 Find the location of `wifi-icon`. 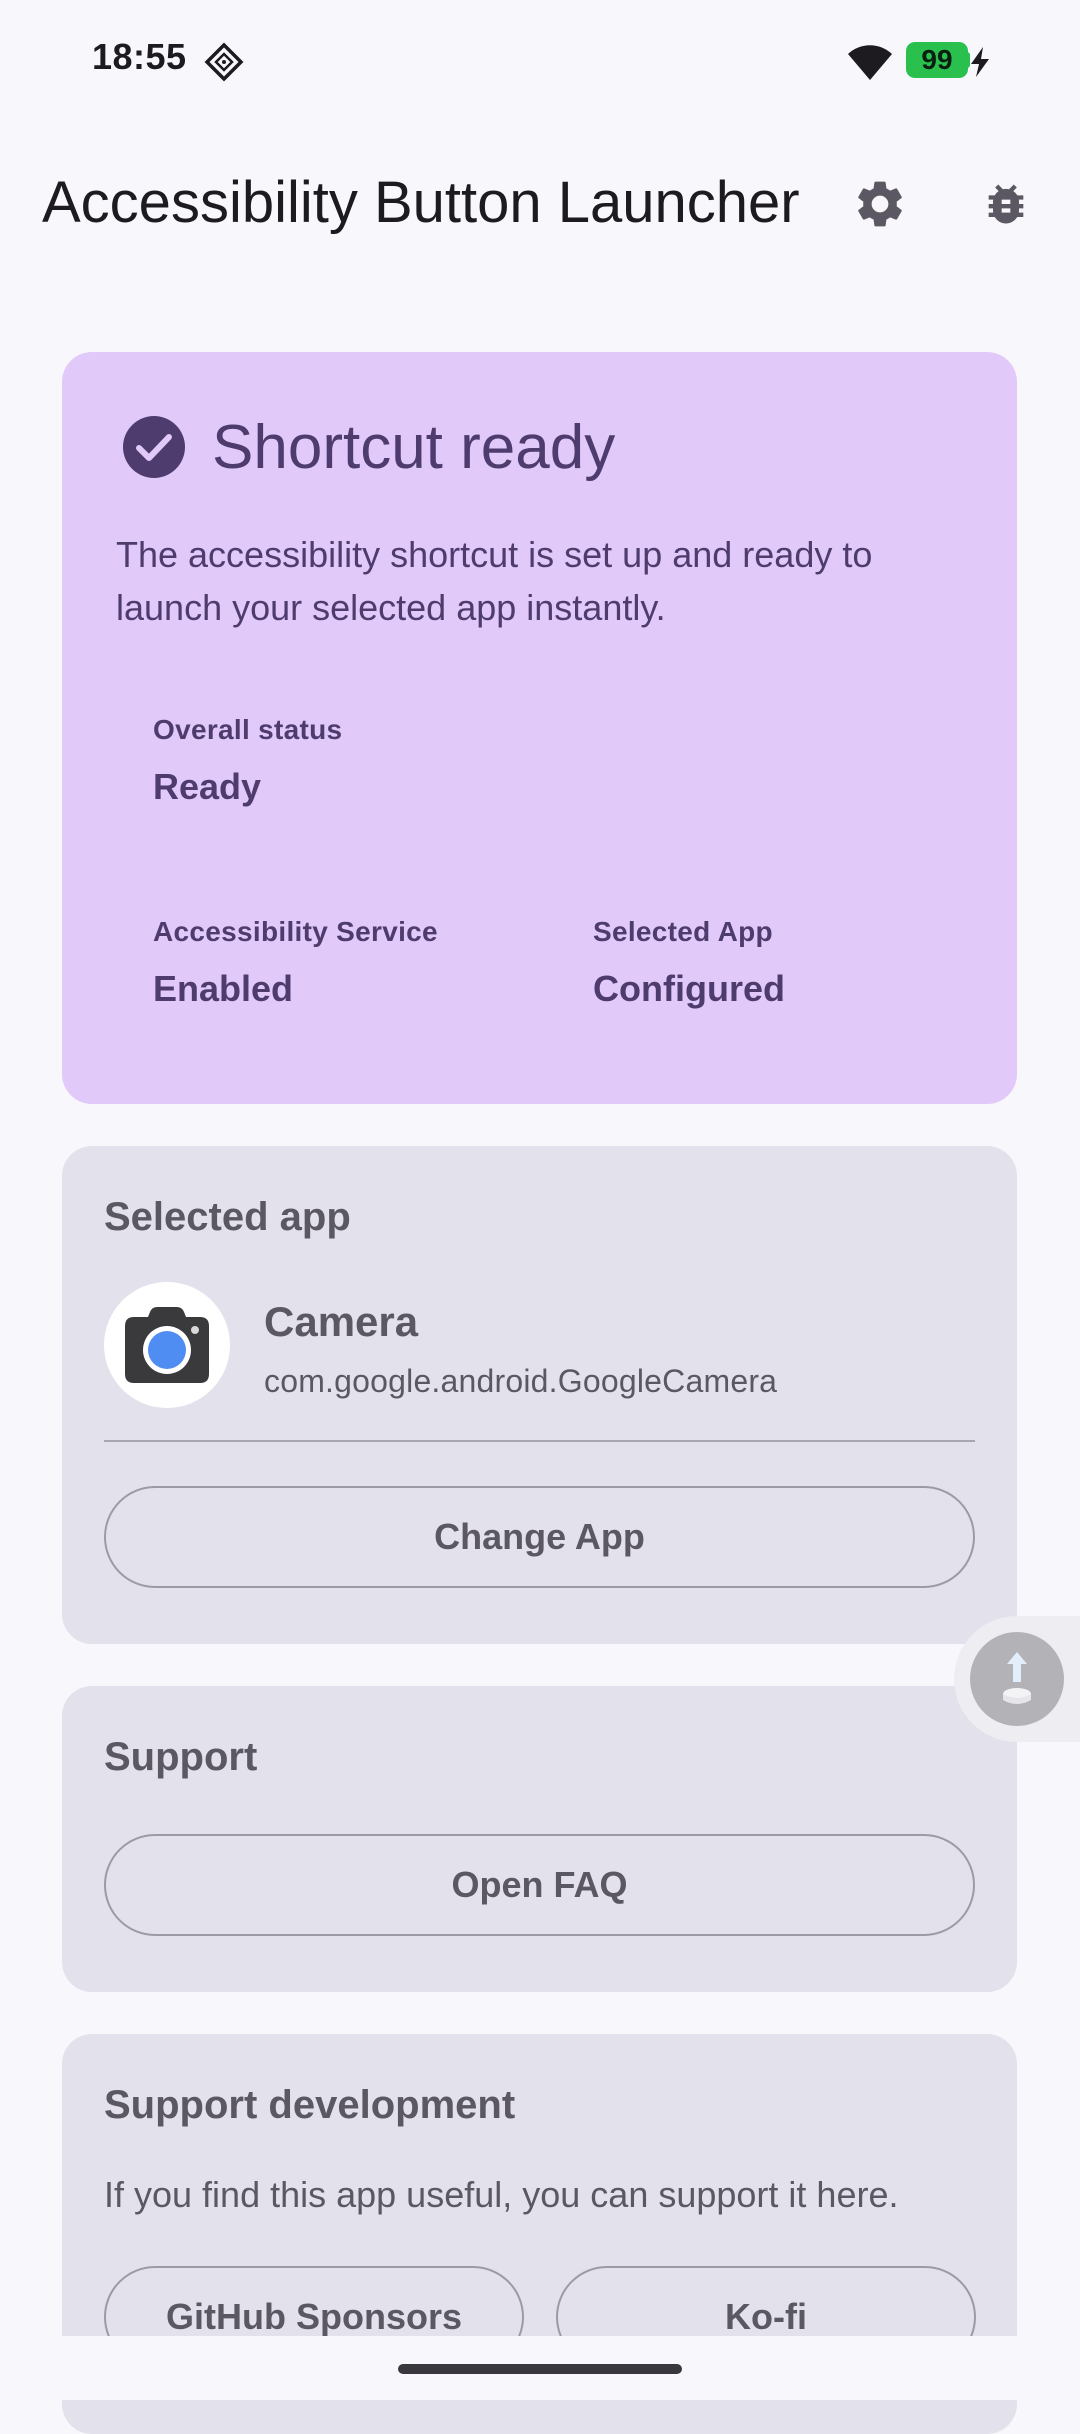

wifi-icon is located at coordinates (870, 62).